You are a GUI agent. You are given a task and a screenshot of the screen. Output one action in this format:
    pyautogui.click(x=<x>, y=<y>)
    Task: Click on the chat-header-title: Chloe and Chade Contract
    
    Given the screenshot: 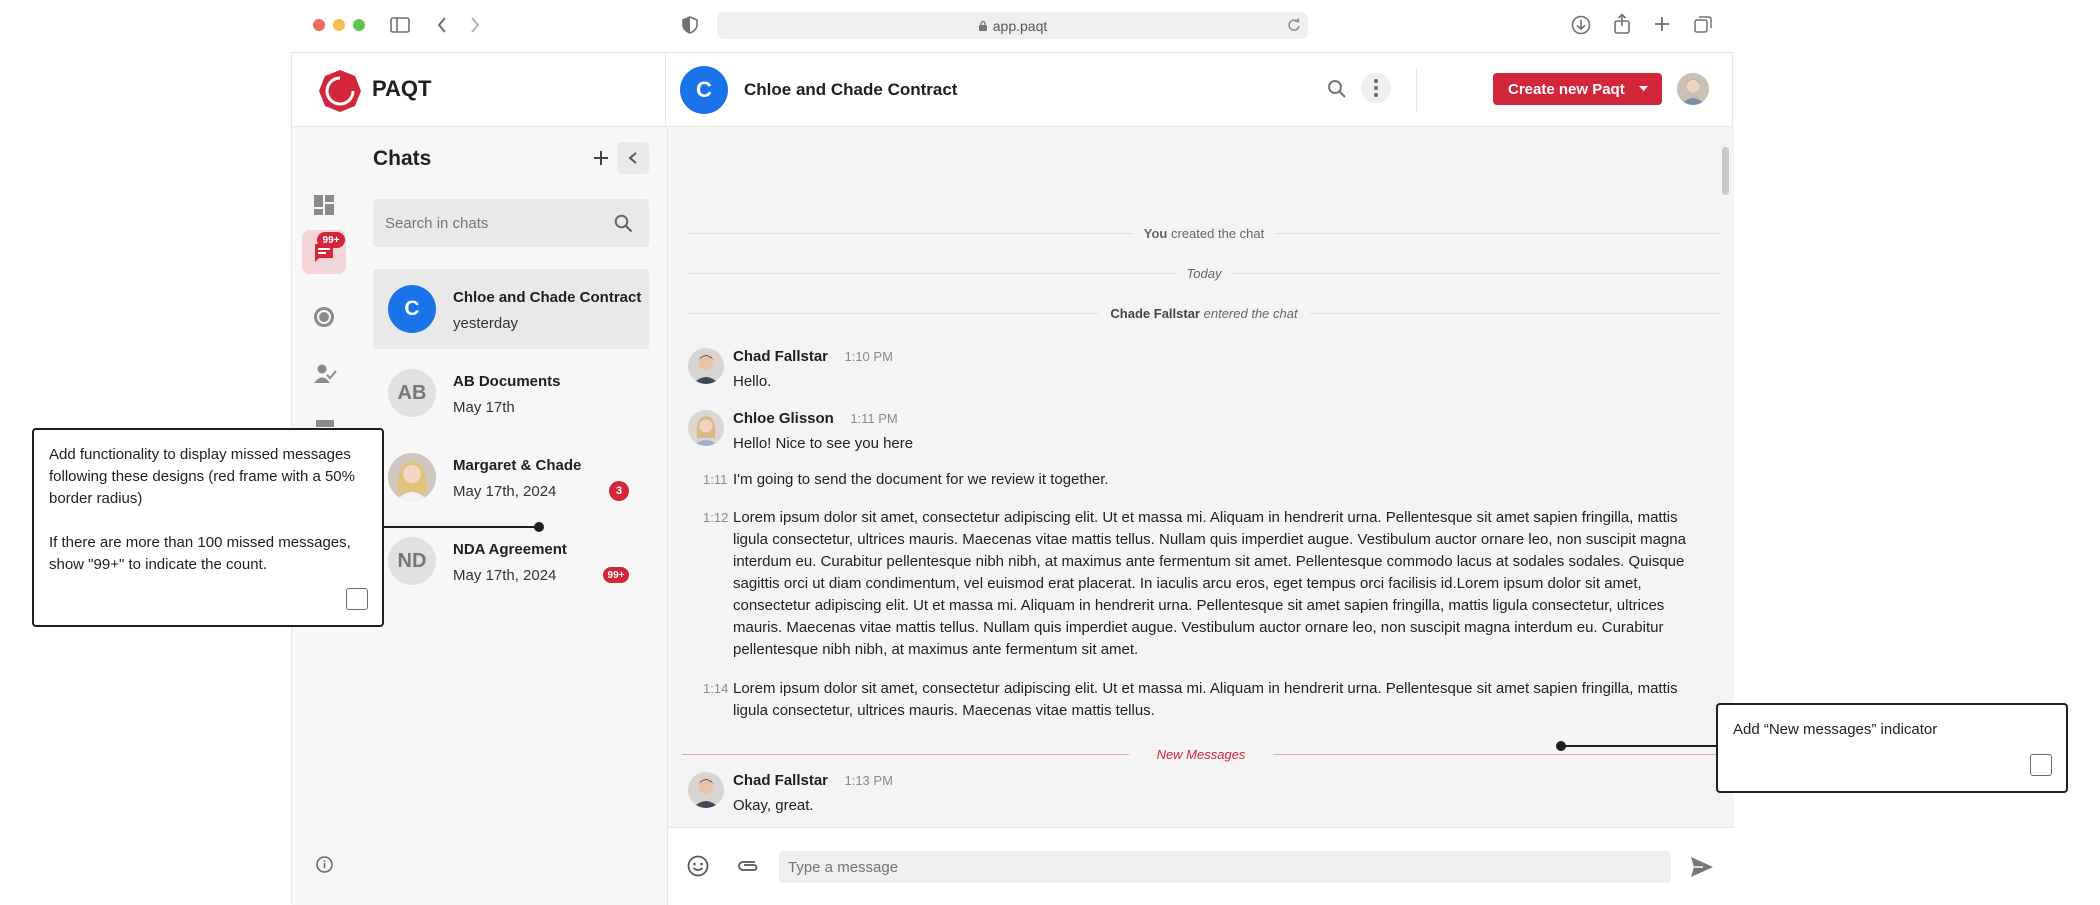 What is the action you would take?
    pyautogui.click(x=851, y=89)
    